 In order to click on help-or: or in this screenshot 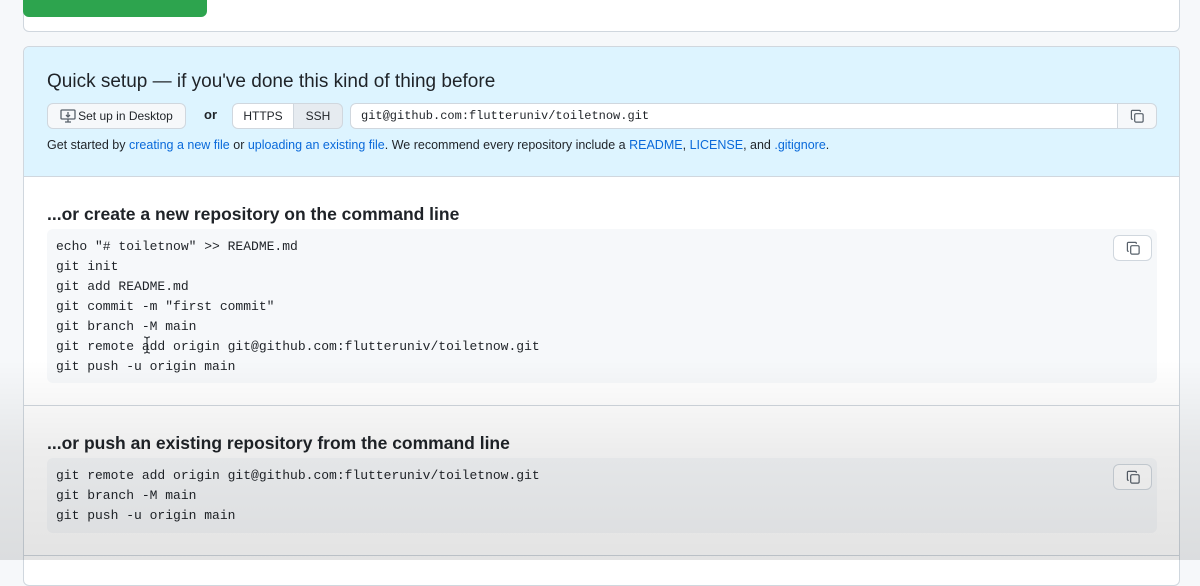, I will do `click(239, 145)`.